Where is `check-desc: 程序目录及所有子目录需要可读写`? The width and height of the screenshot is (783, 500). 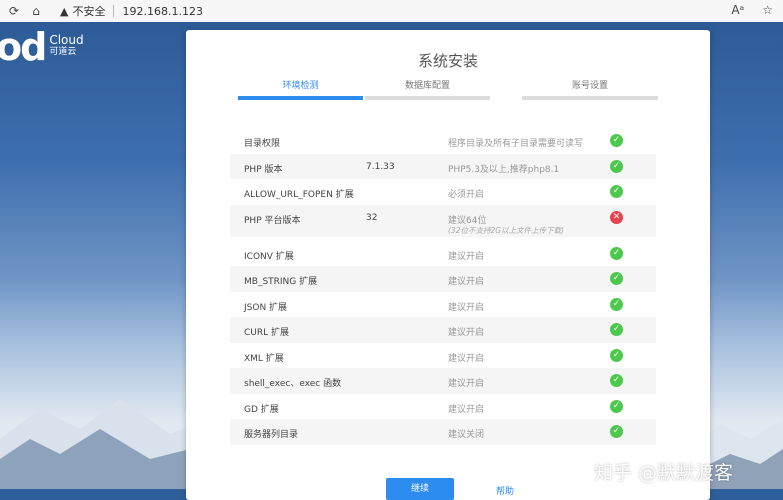 check-desc: 程序目录及所有子目录需要可读写 is located at coordinates (516, 144).